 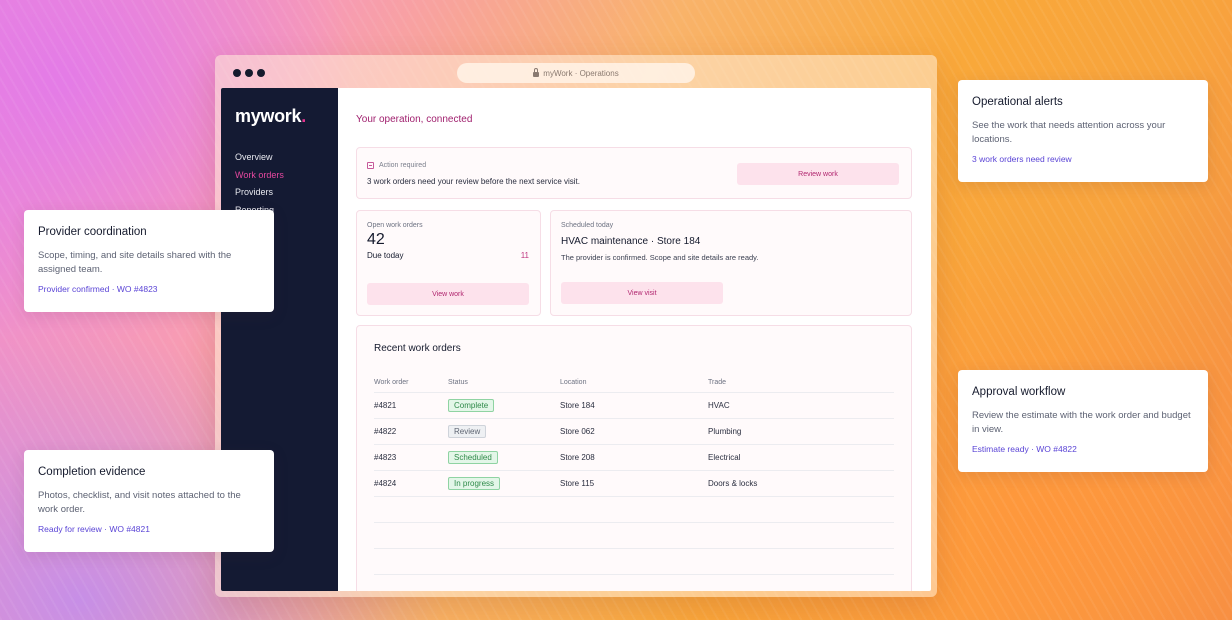 I want to click on sidebar-nav: Overview Work orders Providers Reporting, so click(x=286, y=184).